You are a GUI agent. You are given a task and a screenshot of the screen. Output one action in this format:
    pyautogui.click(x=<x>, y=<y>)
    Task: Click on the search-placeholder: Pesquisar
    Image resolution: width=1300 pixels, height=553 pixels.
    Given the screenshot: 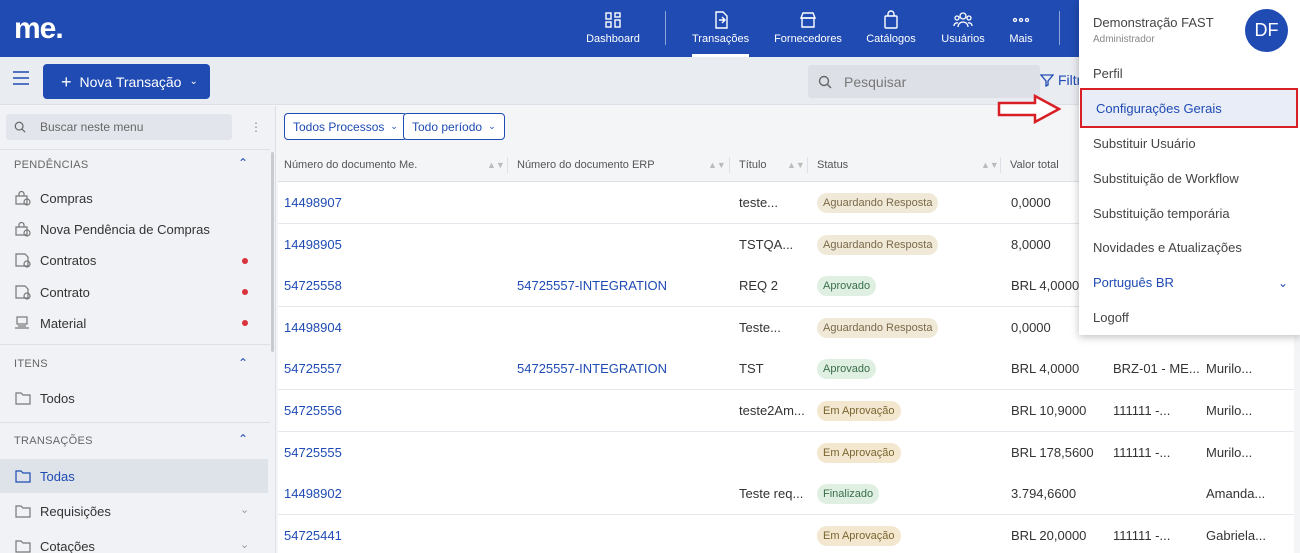 What is the action you would take?
    pyautogui.click(x=875, y=81)
    